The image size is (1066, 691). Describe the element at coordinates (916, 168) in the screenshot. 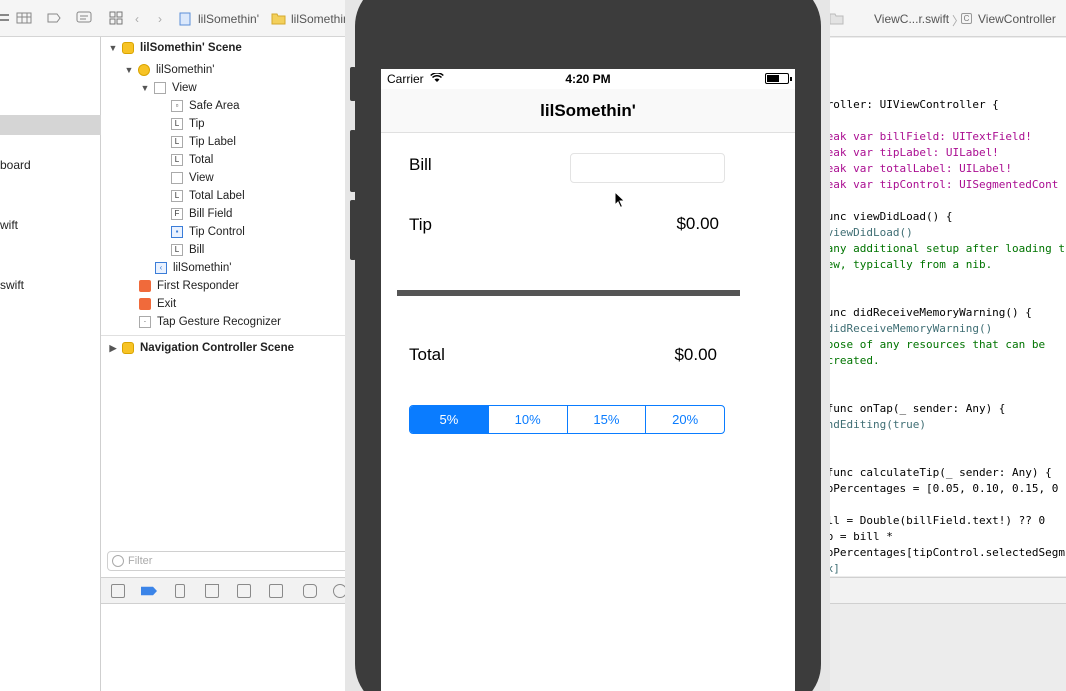

I see `code-line: weak var totalLabel: UILabel!` at that location.